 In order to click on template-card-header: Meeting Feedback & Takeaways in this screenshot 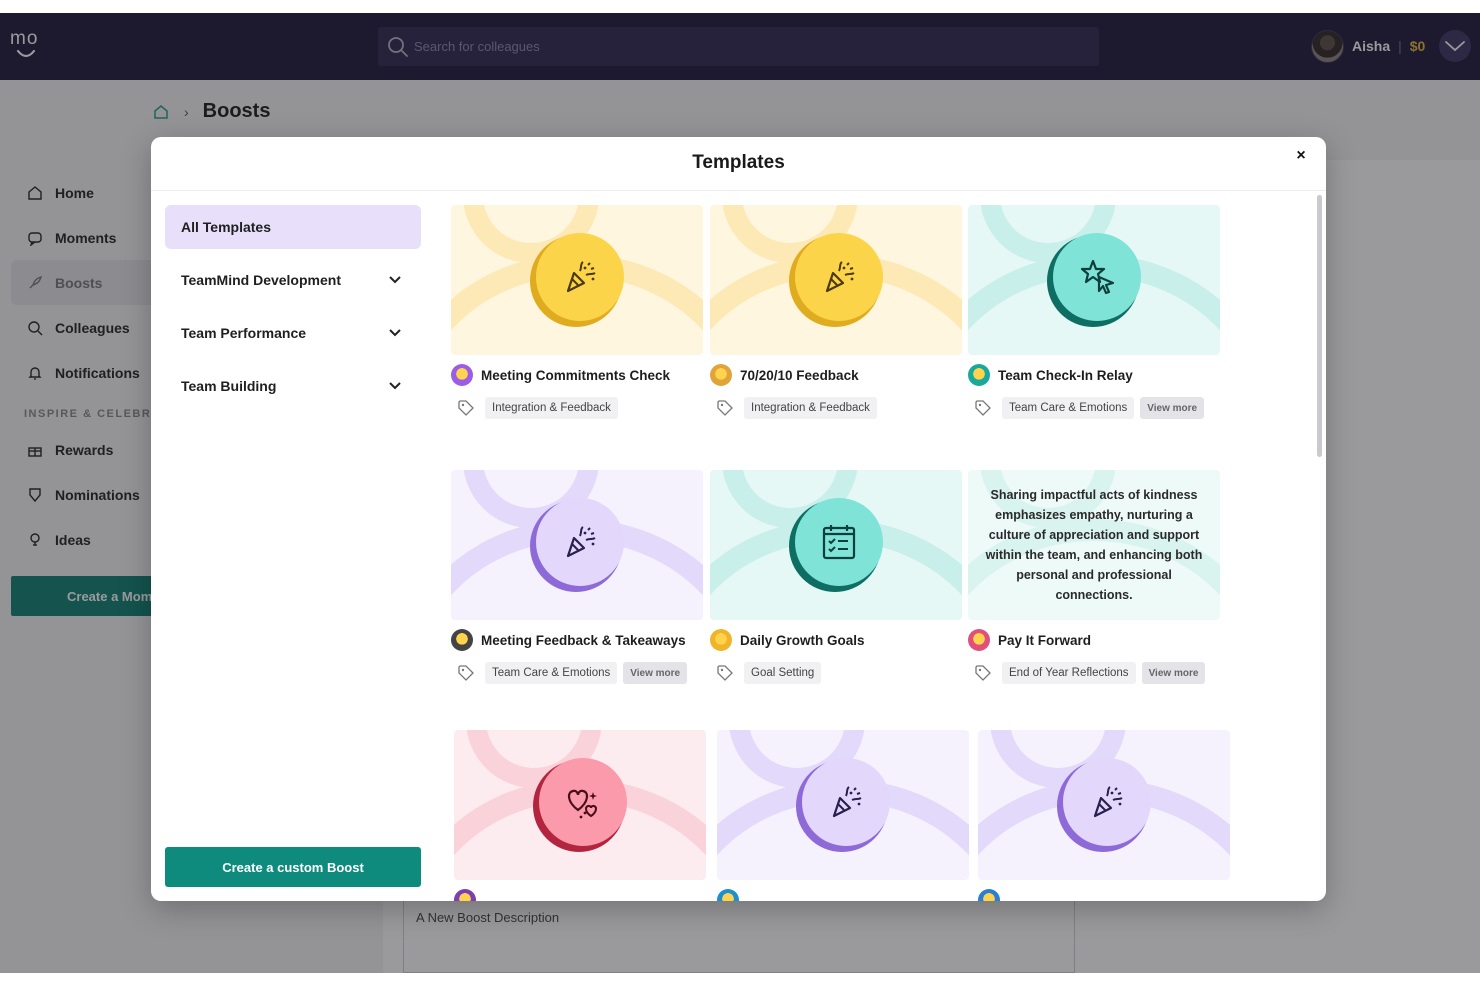, I will do `click(577, 640)`.